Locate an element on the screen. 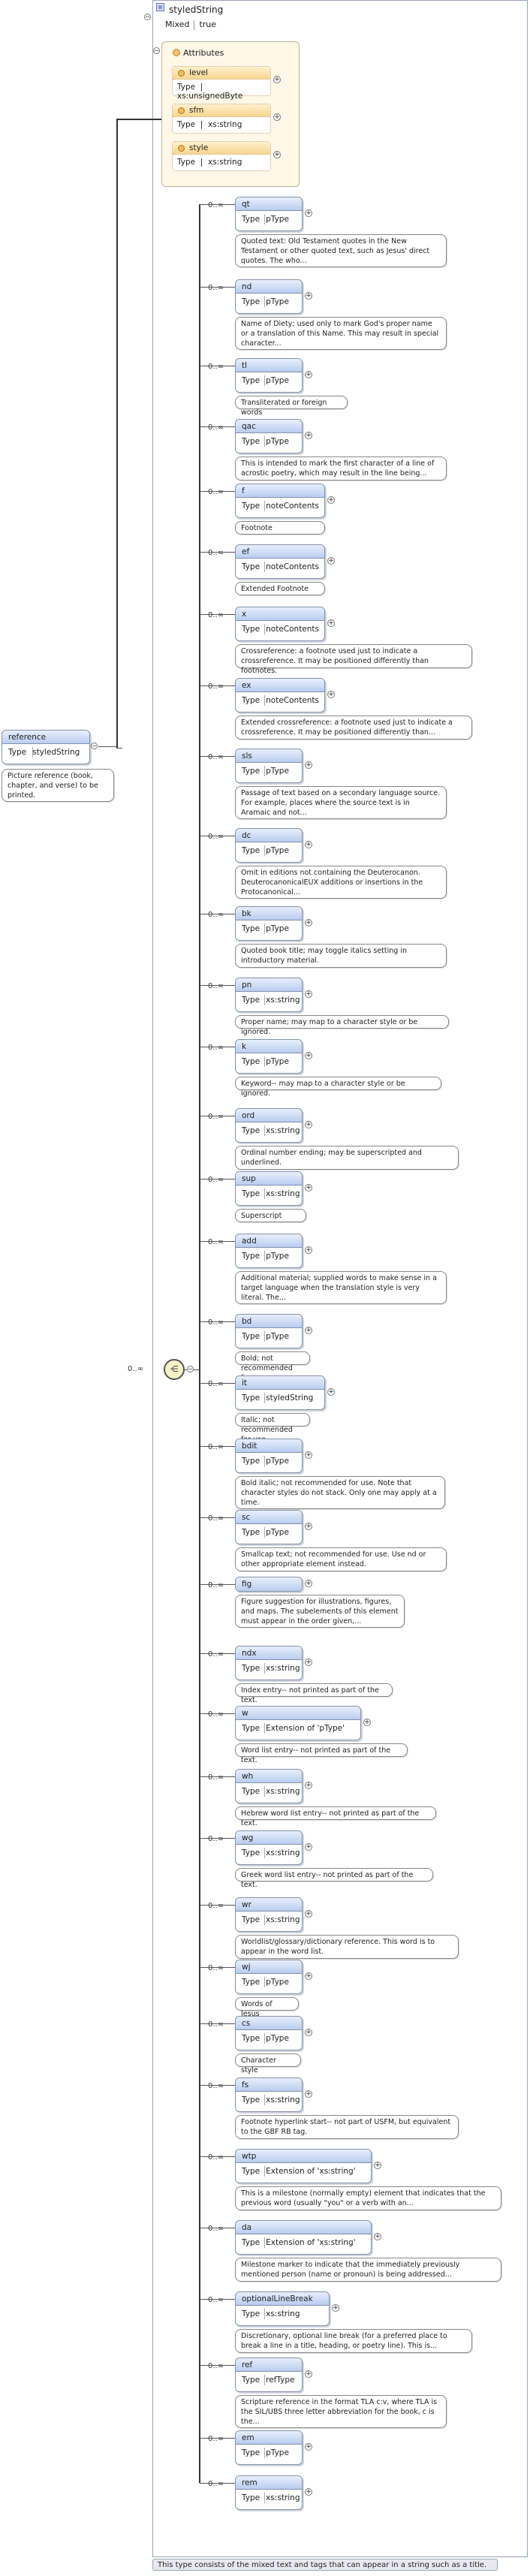 Image resolution: width=530 pixels, height=2576 pixels. element-name: sc is located at coordinates (269, 1517).